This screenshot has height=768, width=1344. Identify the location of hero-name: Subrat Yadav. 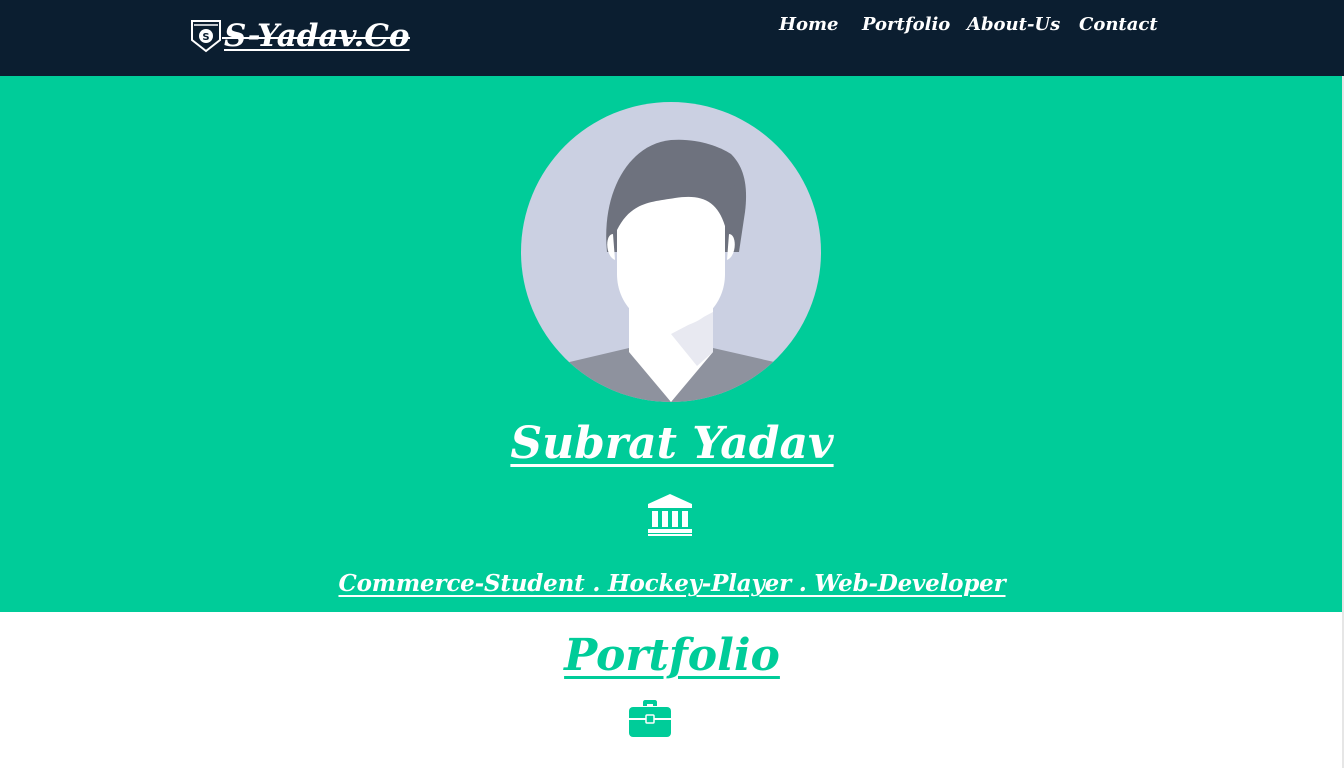
(672, 443).